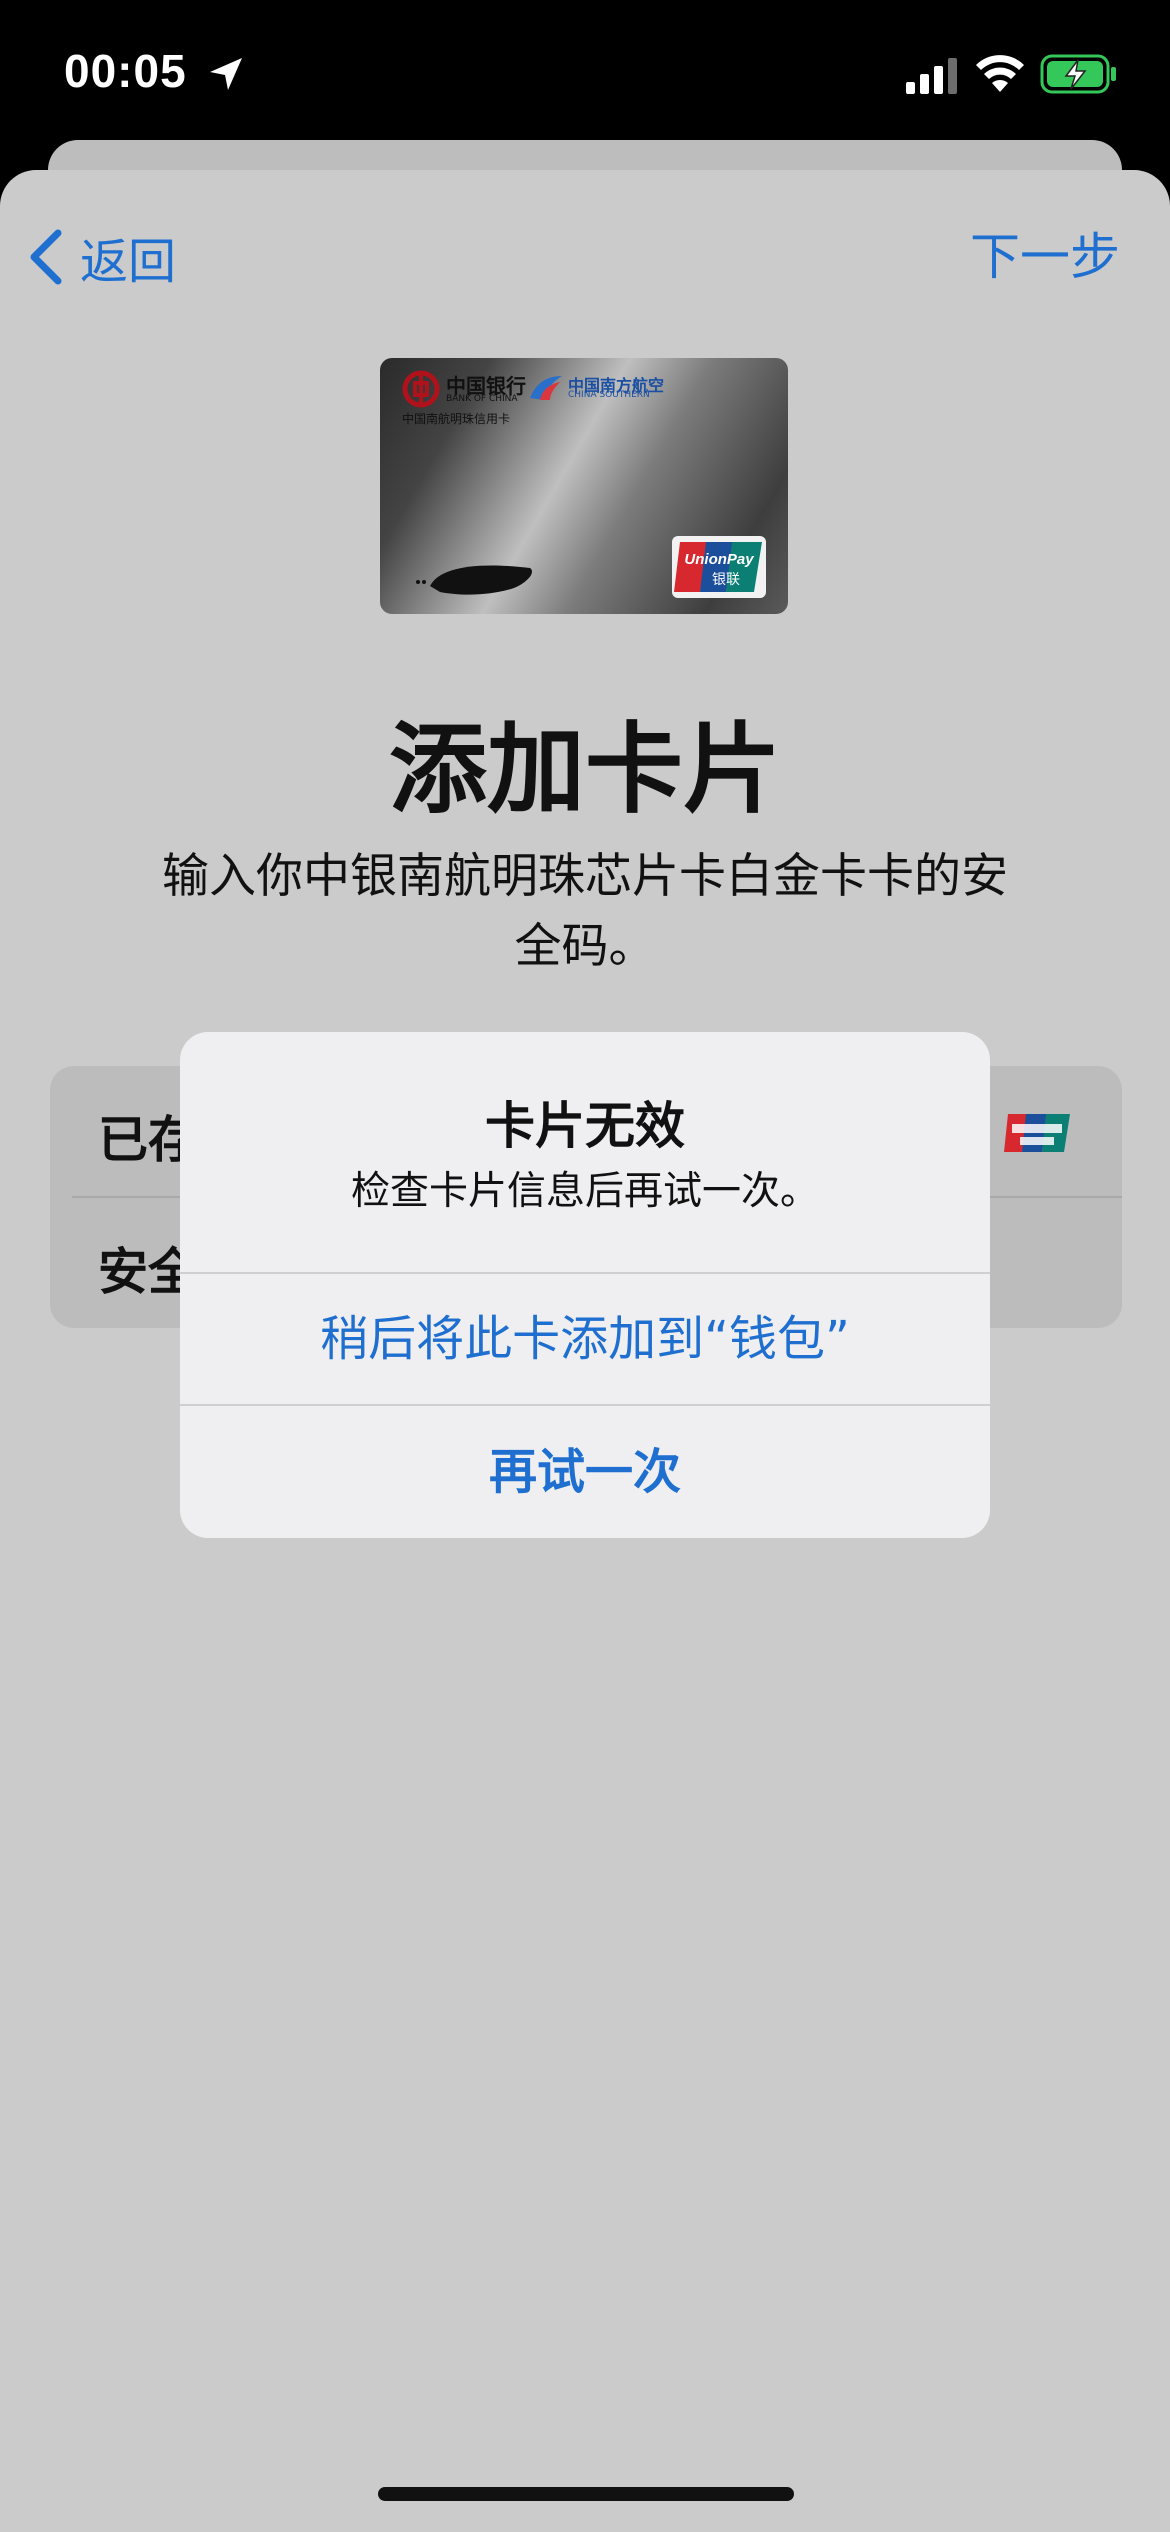 The width and height of the screenshot is (1170, 2532). What do you see at coordinates (585, 1339) in the screenshot?
I see `add-later-button: 稍后将此卡添加到“钱包”` at bounding box center [585, 1339].